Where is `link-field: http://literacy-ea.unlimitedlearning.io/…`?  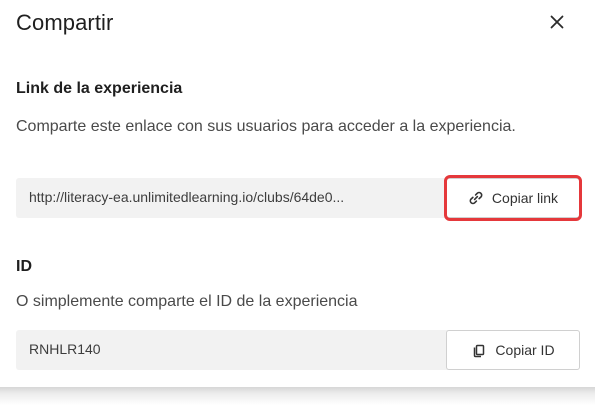 link-field: http://literacy-ea.unlimitedlearning.io/… is located at coordinates (299, 198).